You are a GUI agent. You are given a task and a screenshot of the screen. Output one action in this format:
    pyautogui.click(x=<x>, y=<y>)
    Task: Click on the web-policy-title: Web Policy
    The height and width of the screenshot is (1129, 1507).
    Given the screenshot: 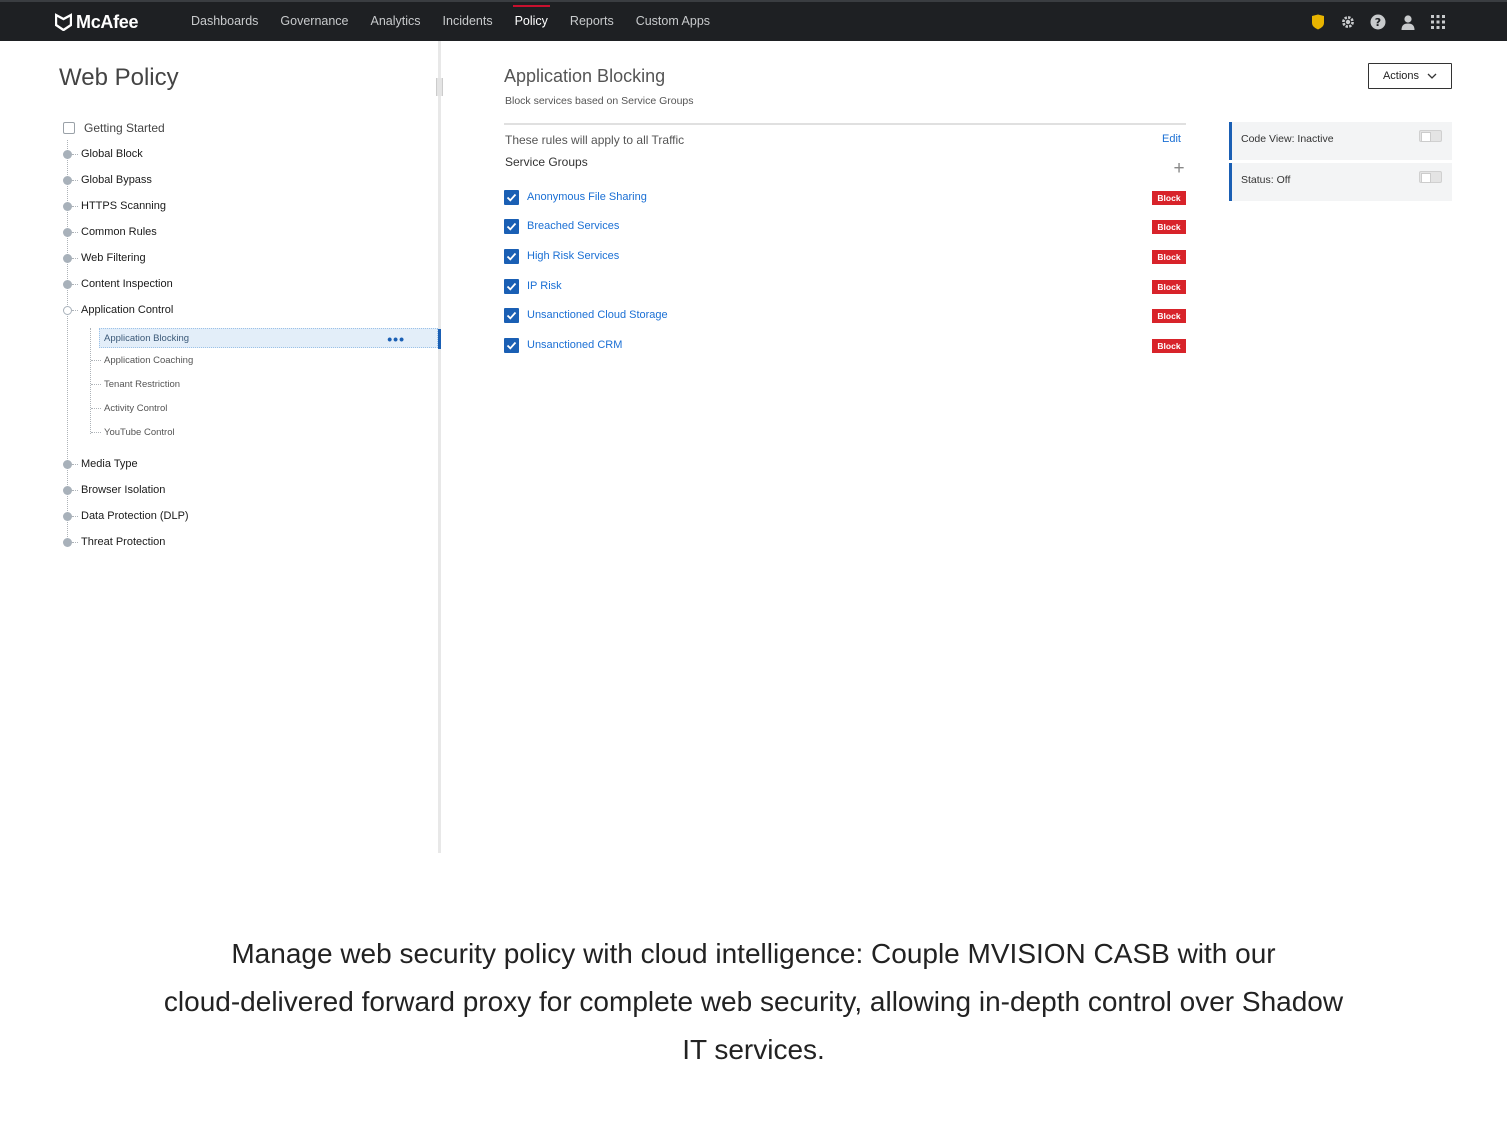 What is the action you would take?
    pyautogui.click(x=119, y=77)
    